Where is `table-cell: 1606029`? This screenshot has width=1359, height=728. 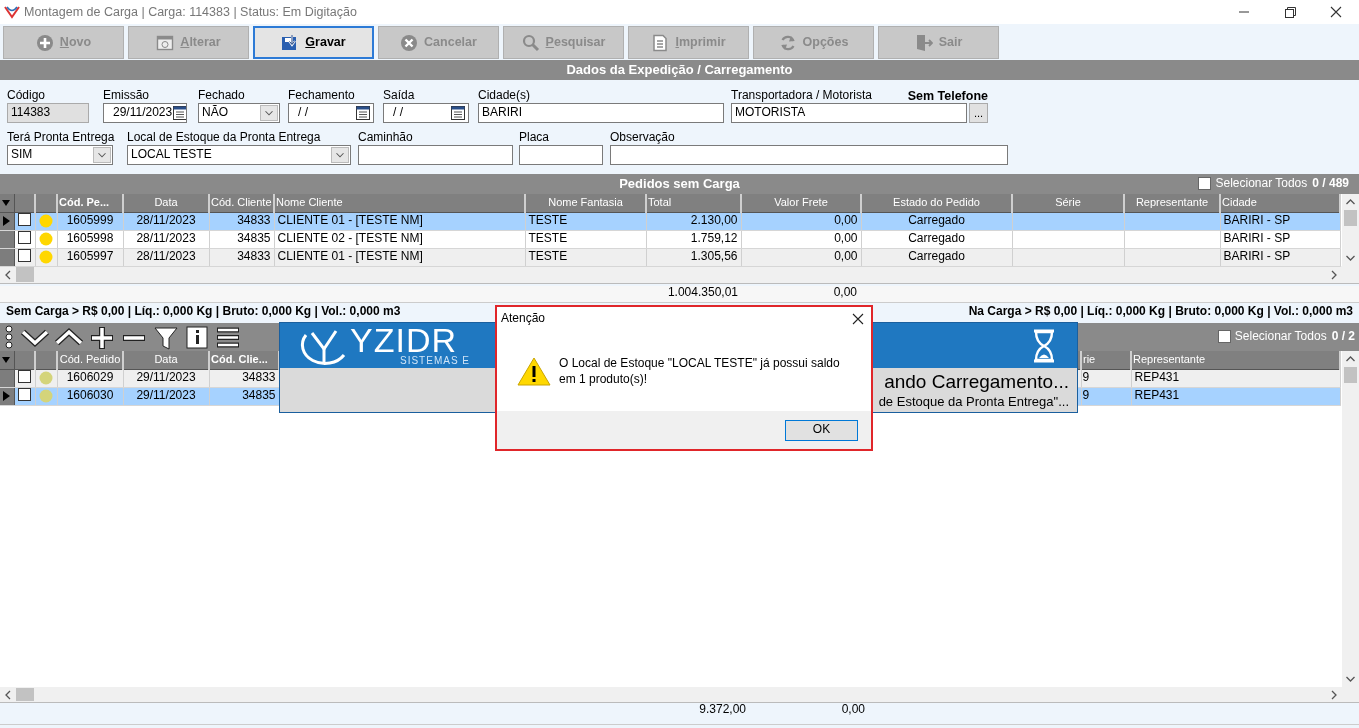
table-cell: 1606029 is located at coordinates (90, 378).